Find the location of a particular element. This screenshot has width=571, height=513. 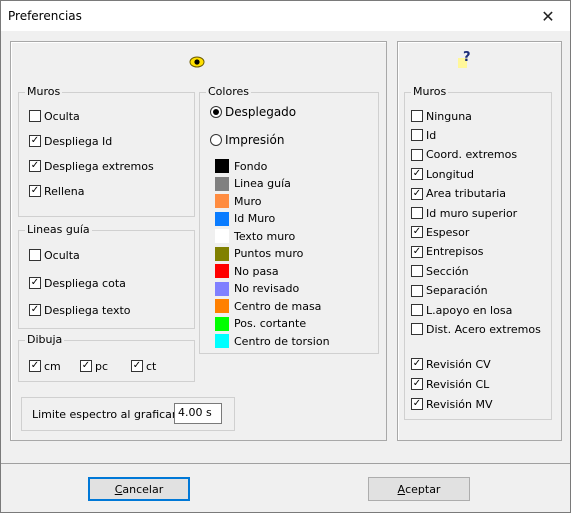

right-muros-option-7: ✓ Entrepisos is located at coordinates (447, 252).